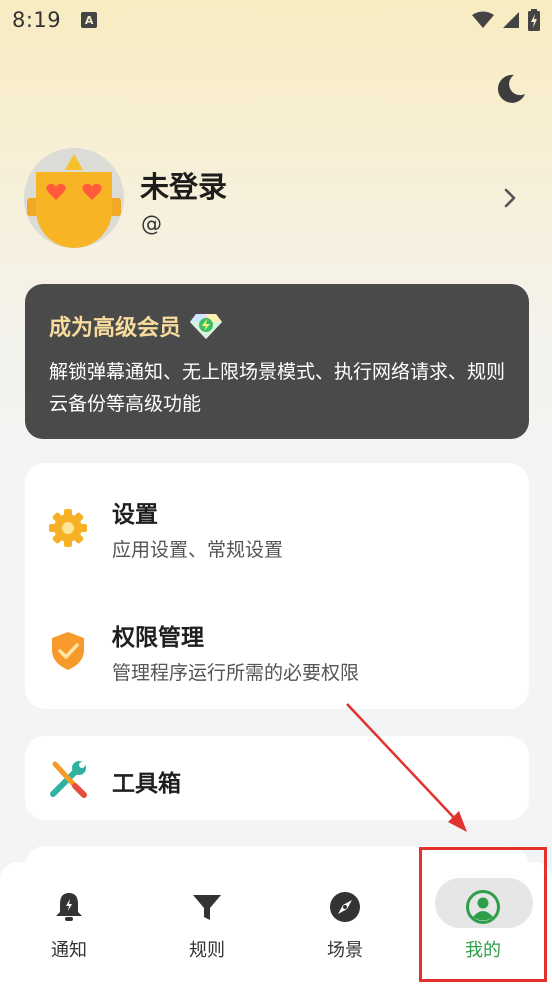  I want to click on nav-label-scenes: 场景, so click(345, 950).